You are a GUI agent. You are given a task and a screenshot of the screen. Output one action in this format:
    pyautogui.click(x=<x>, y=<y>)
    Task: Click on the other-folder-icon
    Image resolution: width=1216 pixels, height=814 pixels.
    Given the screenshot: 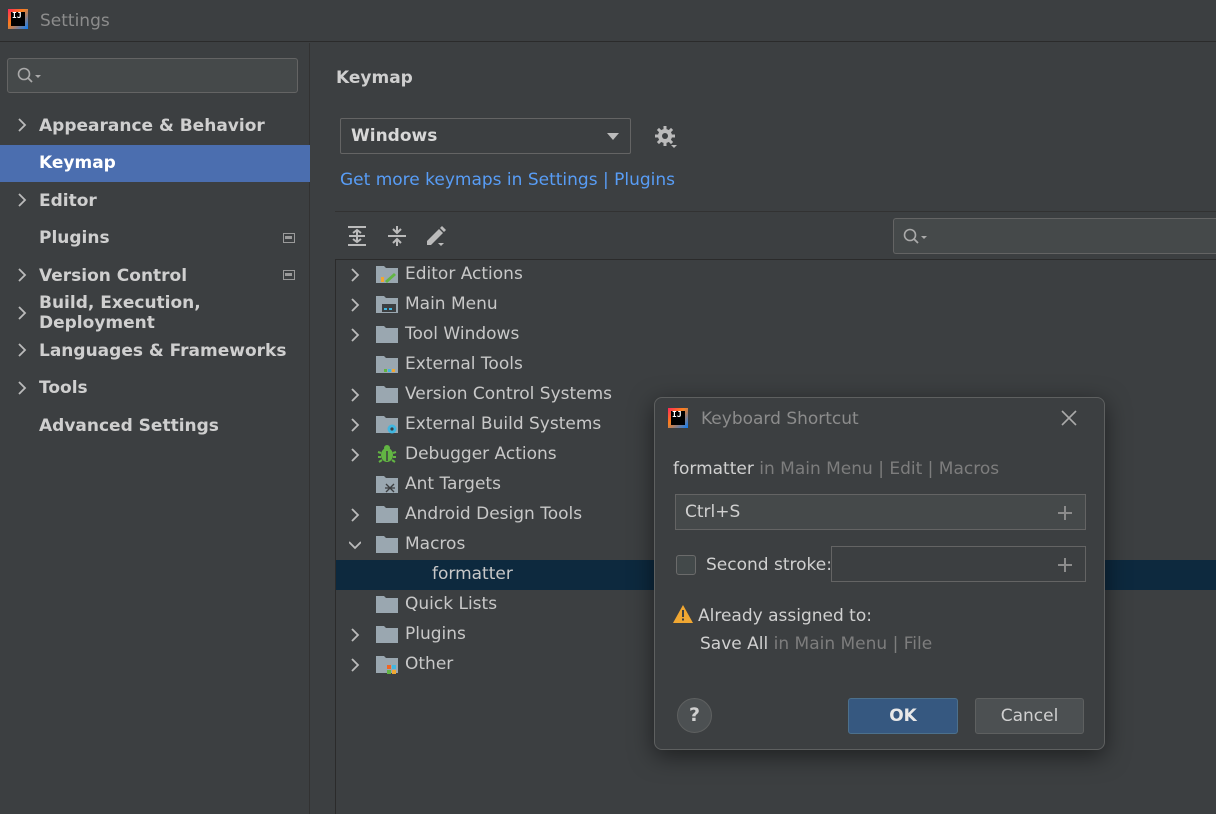 What is the action you would take?
    pyautogui.click(x=387, y=665)
    